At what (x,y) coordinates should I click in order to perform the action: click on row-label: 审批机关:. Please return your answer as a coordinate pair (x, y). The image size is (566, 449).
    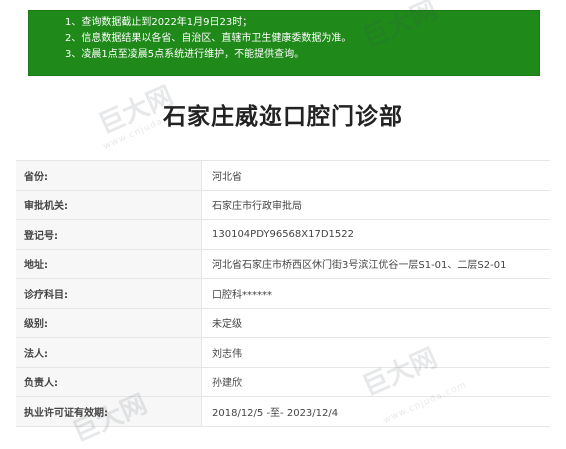
    Looking at the image, I should click on (109, 204).